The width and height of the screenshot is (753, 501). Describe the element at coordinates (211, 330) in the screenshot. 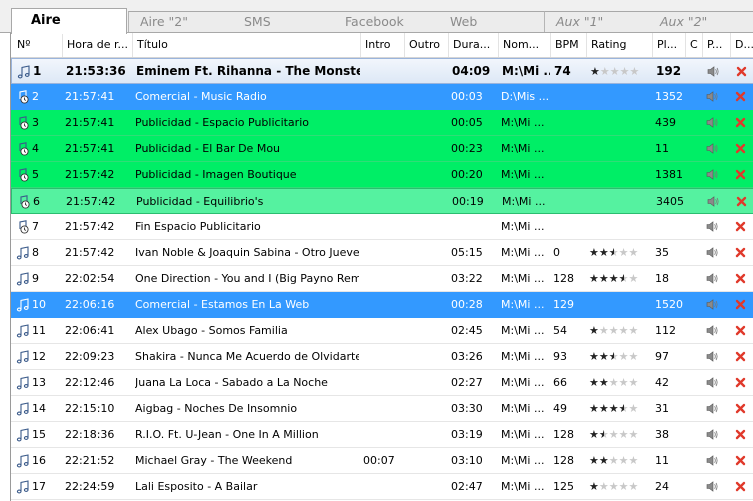

I see `cell-titulo: Alex Ubago - Somos Familia` at that location.